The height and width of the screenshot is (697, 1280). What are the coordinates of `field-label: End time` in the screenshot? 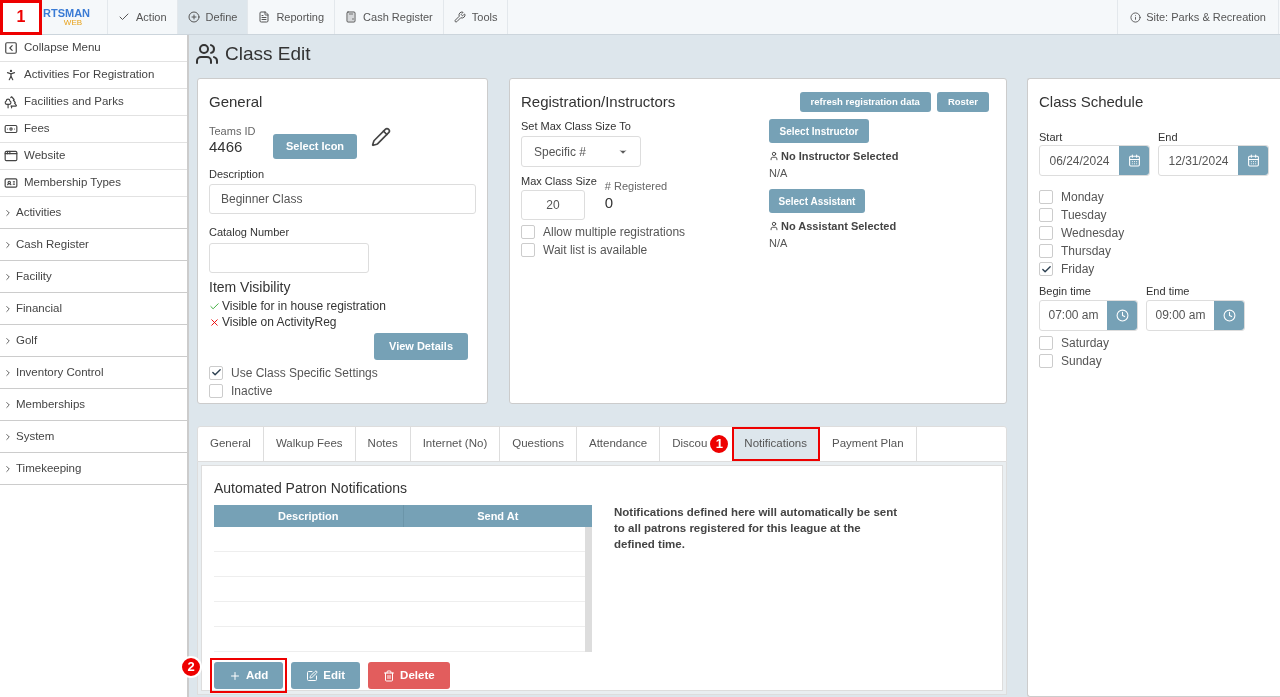 It's located at (1168, 291).